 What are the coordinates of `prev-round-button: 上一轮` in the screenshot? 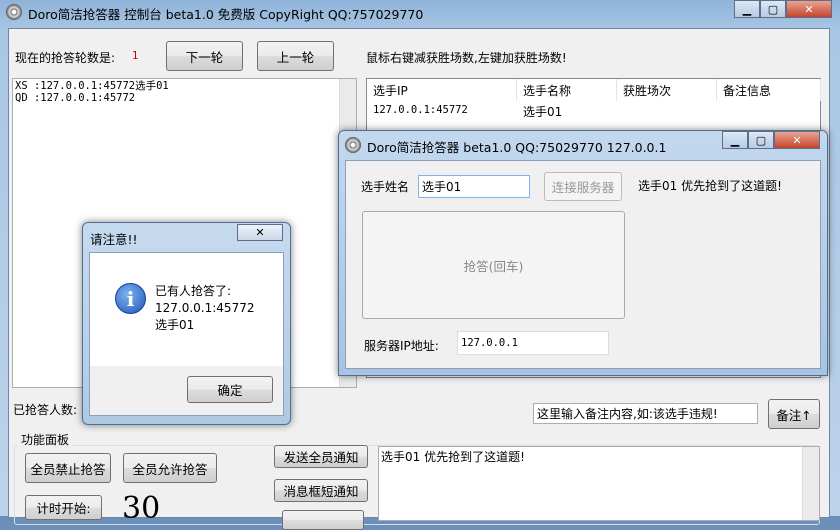 It's located at (295, 56).